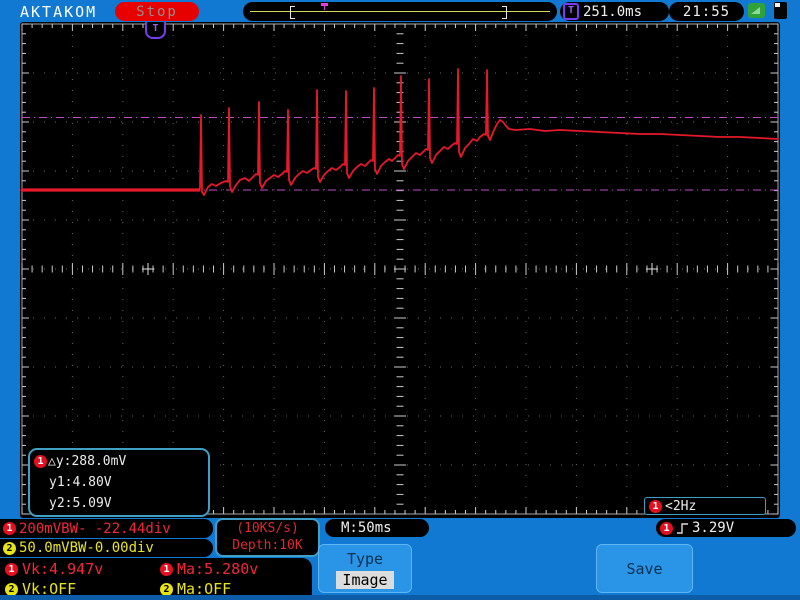 The height and width of the screenshot is (600, 800). What do you see at coordinates (377, 528) in the screenshot?
I see `timebase-readout: M:50ms` at bounding box center [377, 528].